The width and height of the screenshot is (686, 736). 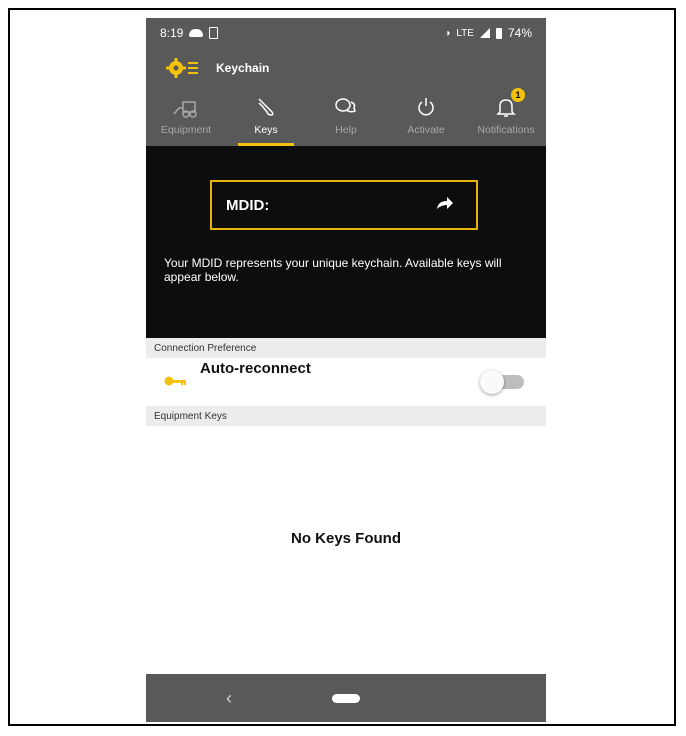 I want to click on battery-icon, so click(x=498, y=33).